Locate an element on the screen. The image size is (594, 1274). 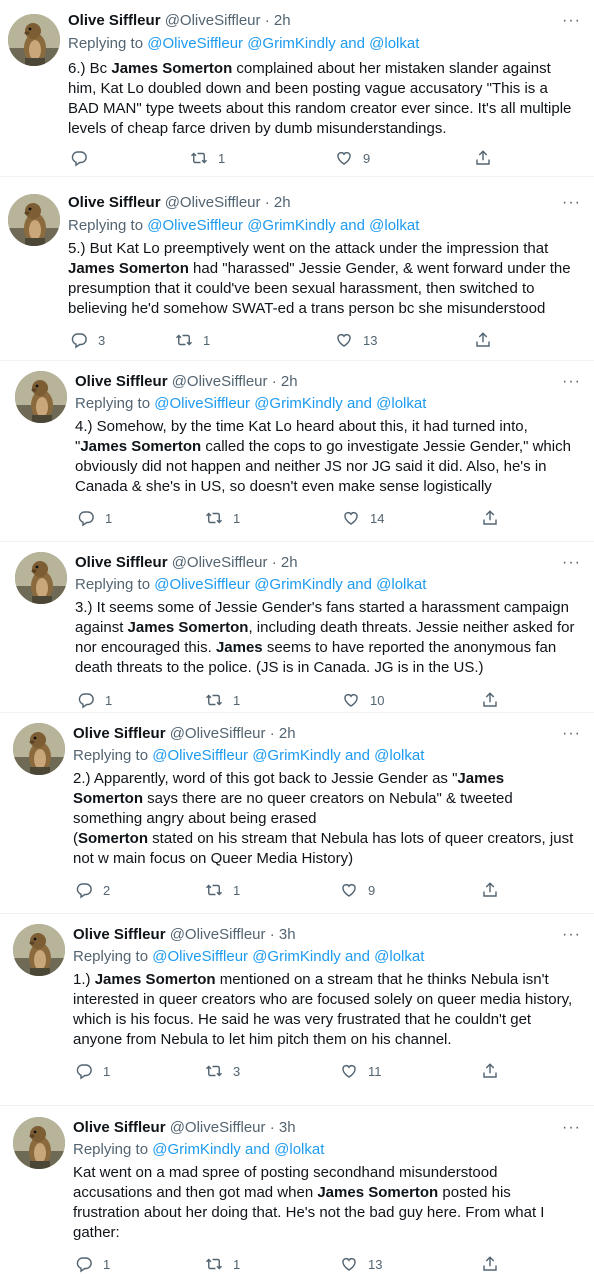
reply-button: 2 is located at coordinates (92, 890).